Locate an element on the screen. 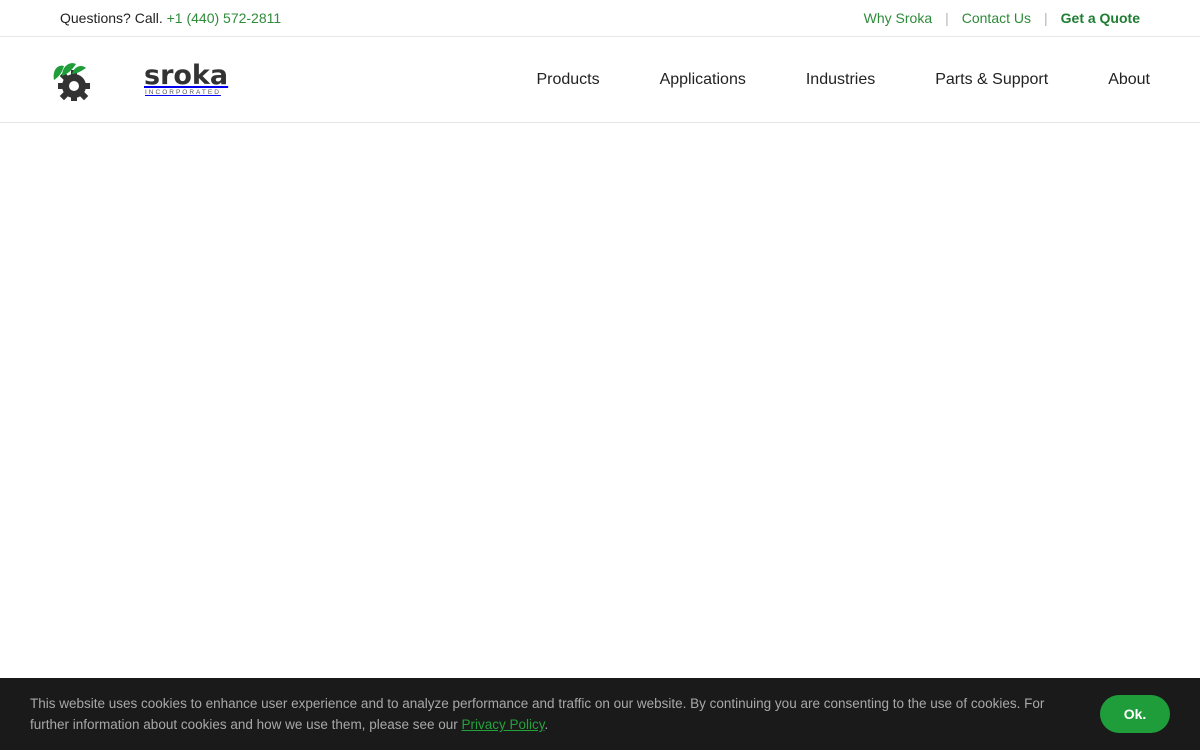 The image size is (1200, 750). why-sroka-link: Why Sroka is located at coordinates (898, 18).